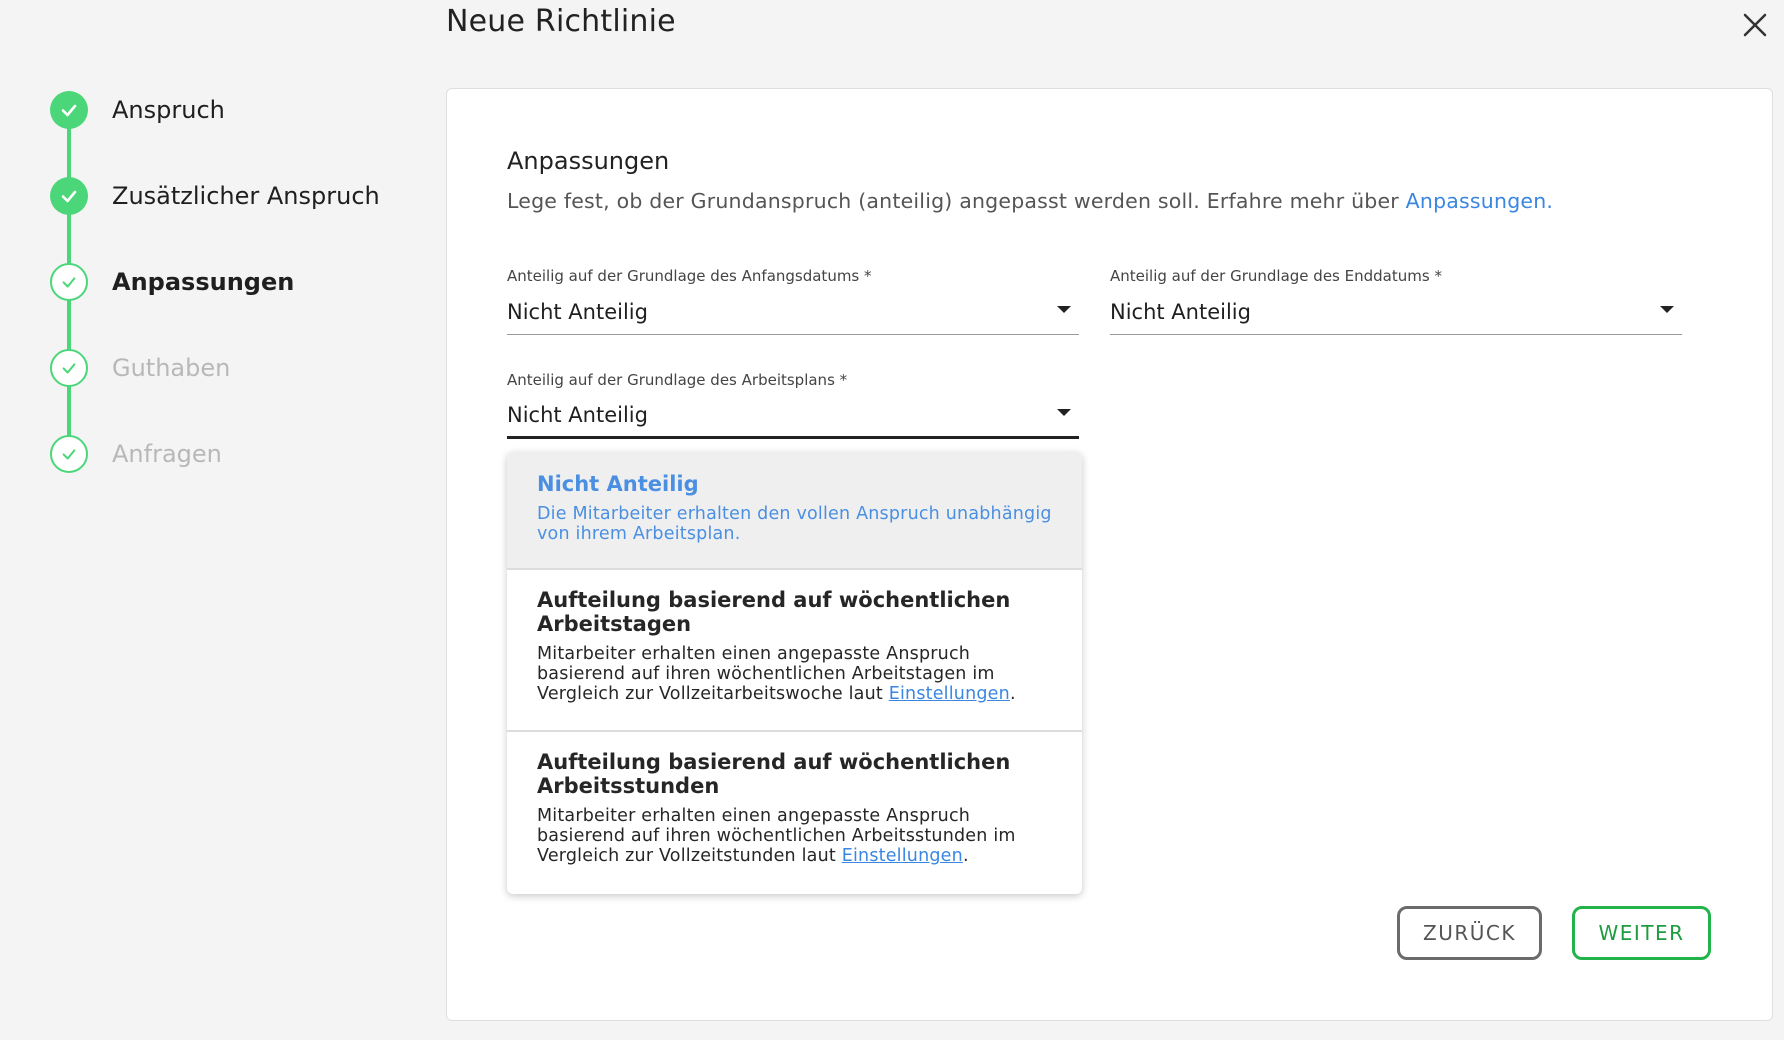 Image resolution: width=1784 pixels, height=1040 pixels. I want to click on next-button: WEITER, so click(1641, 933).